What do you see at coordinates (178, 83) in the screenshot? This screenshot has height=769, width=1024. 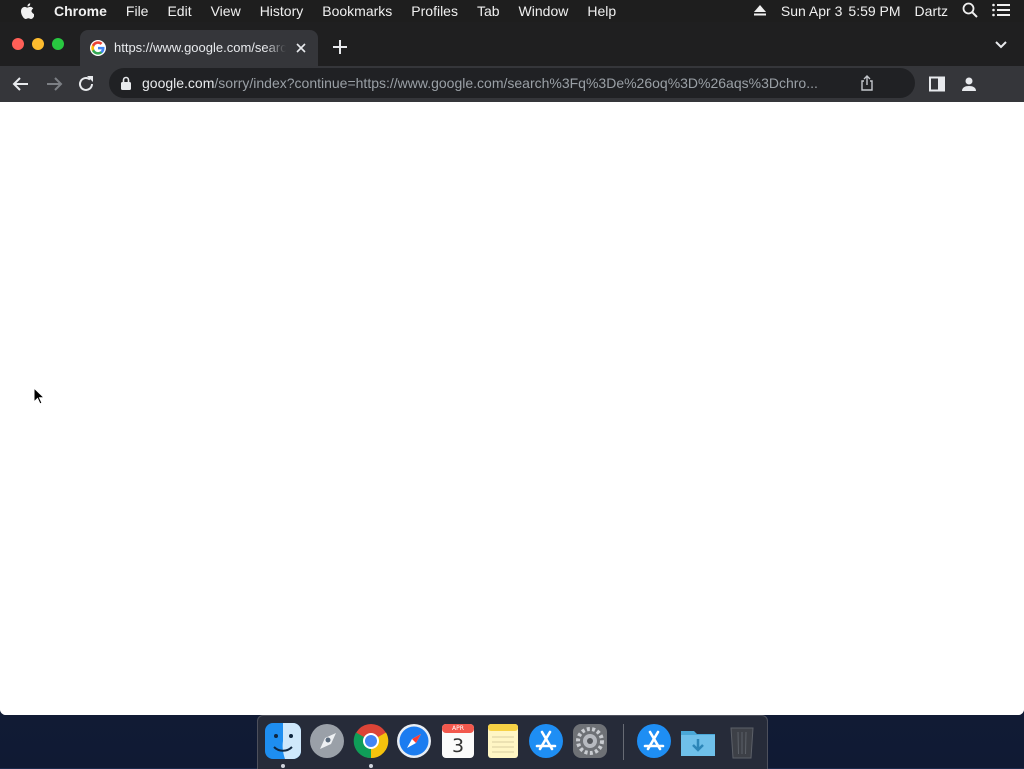 I see `url-host: google.com` at bounding box center [178, 83].